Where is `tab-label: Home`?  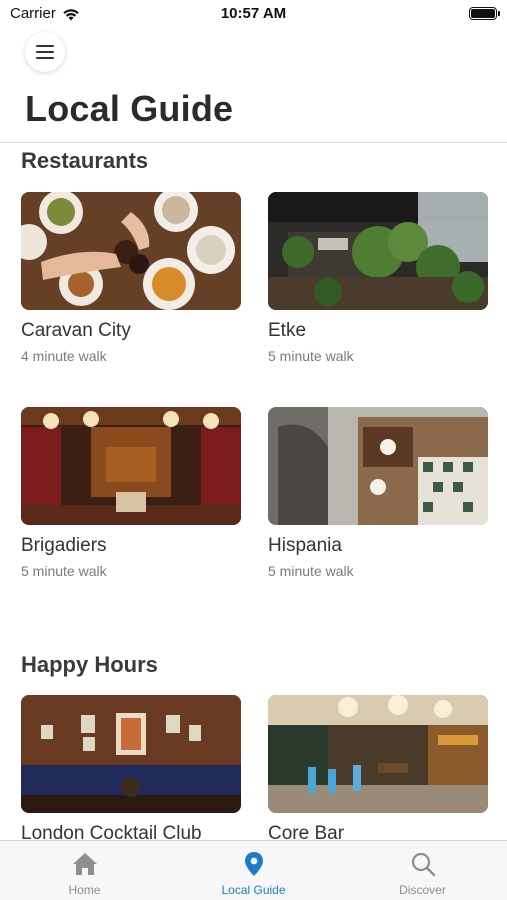
tab-label: Home is located at coordinates (84, 890).